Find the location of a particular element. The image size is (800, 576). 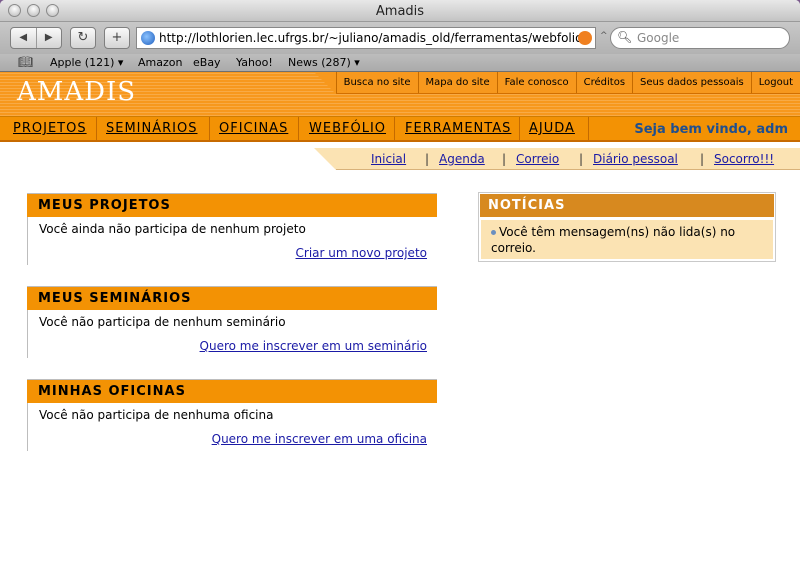

title-bar: Amadis is located at coordinates (400, 11).